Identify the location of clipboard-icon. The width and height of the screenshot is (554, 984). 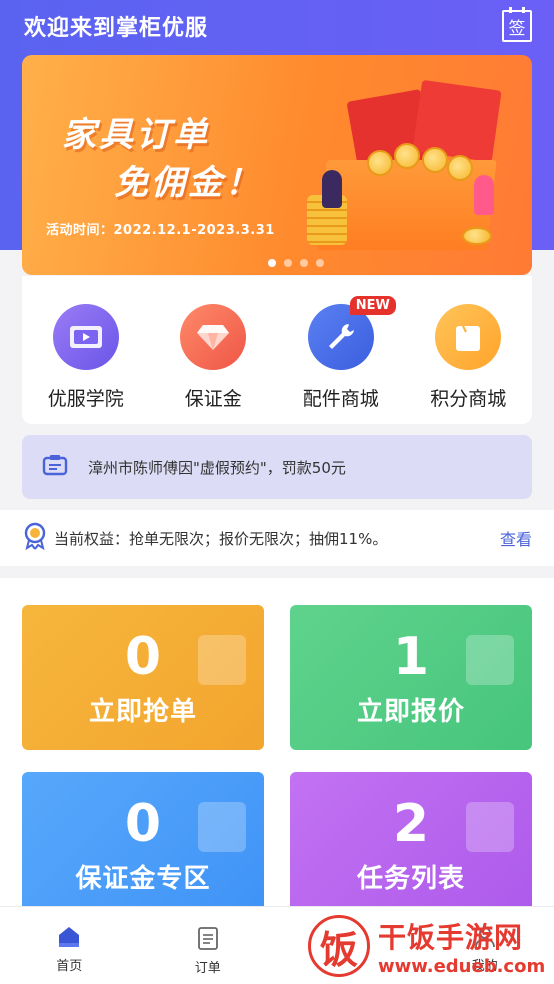
(207, 938).